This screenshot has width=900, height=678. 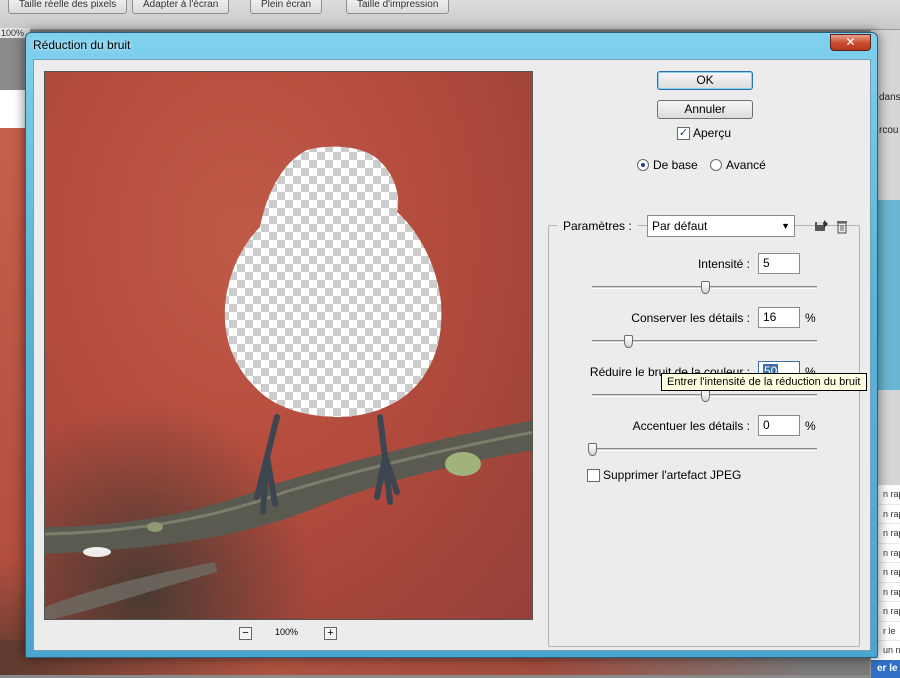 What do you see at coordinates (842, 226) in the screenshot?
I see `trash-icon` at bounding box center [842, 226].